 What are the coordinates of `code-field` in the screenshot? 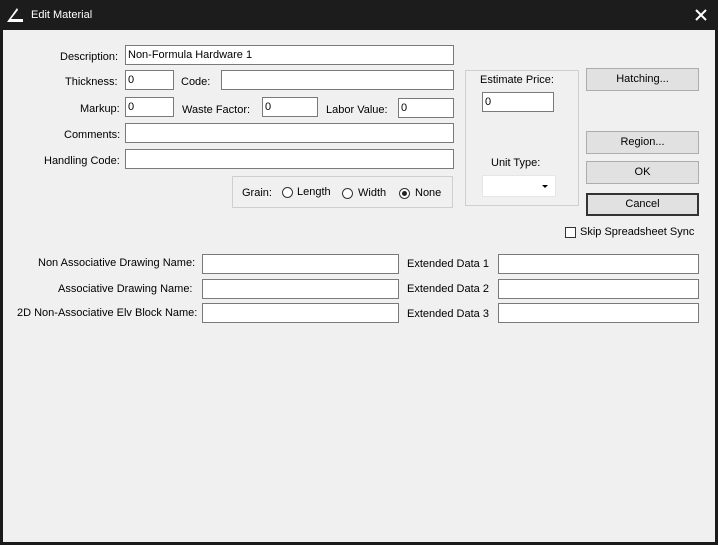 It's located at (337, 80).